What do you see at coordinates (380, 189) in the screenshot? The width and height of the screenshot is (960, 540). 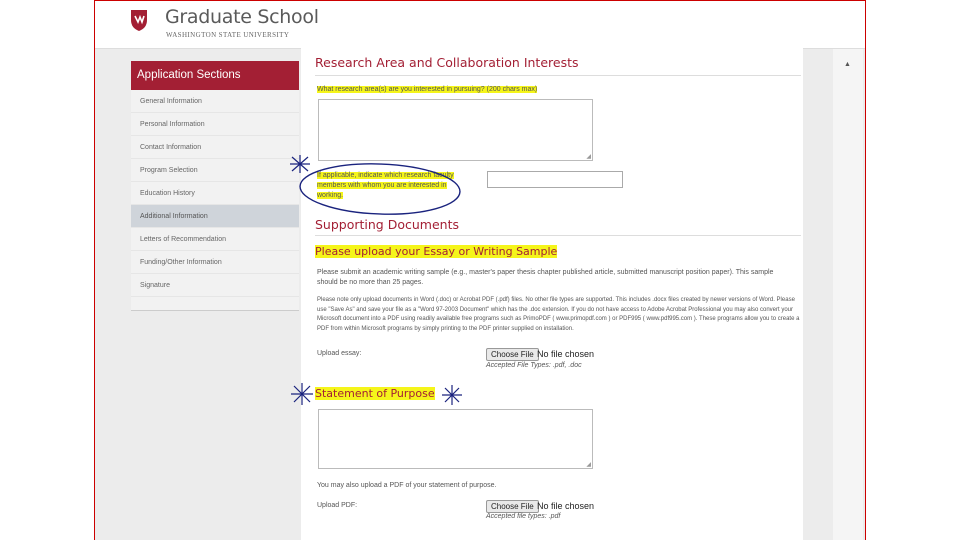 I see `ink-circle-faculty` at bounding box center [380, 189].